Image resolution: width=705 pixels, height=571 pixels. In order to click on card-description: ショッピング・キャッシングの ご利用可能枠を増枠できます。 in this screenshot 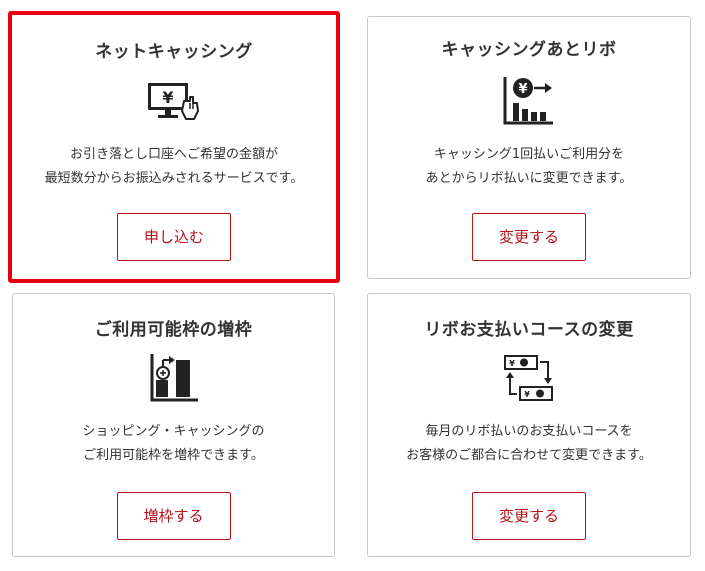, I will do `click(173, 443)`.